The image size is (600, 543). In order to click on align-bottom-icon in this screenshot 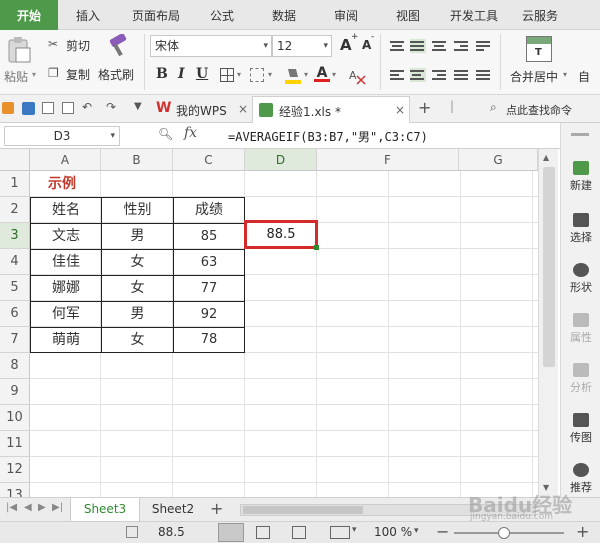, I will do `click(440, 46)`.